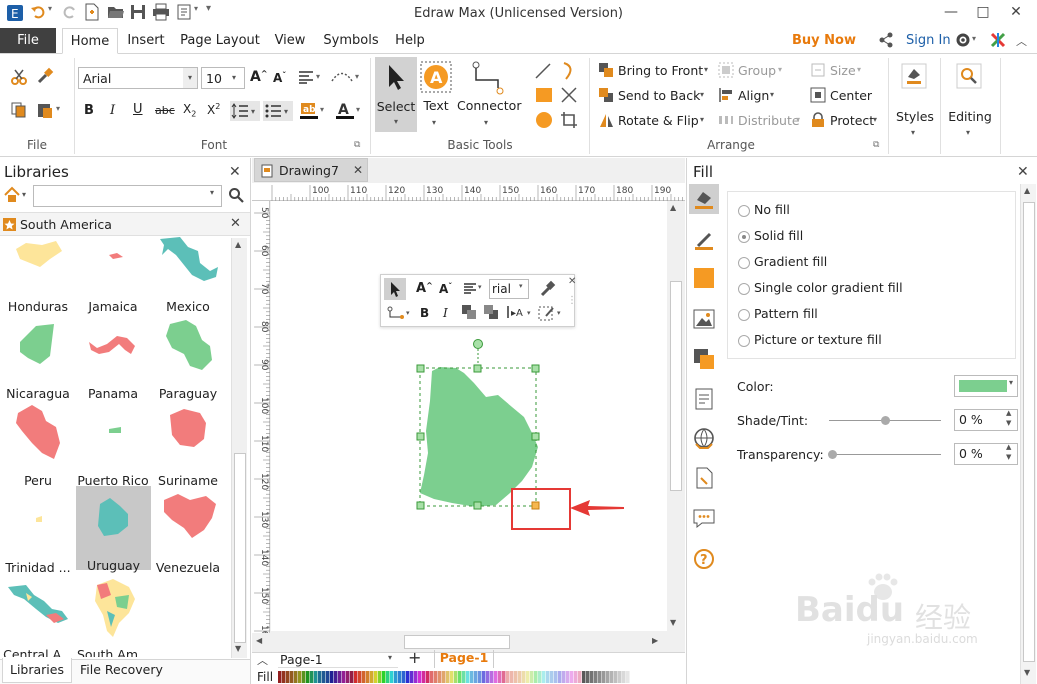 This screenshot has height=684, width=1037. Describe the element at coordinates (704, 559) in the screenshot. I see `help-panel-tab-icon: ?` at that location.